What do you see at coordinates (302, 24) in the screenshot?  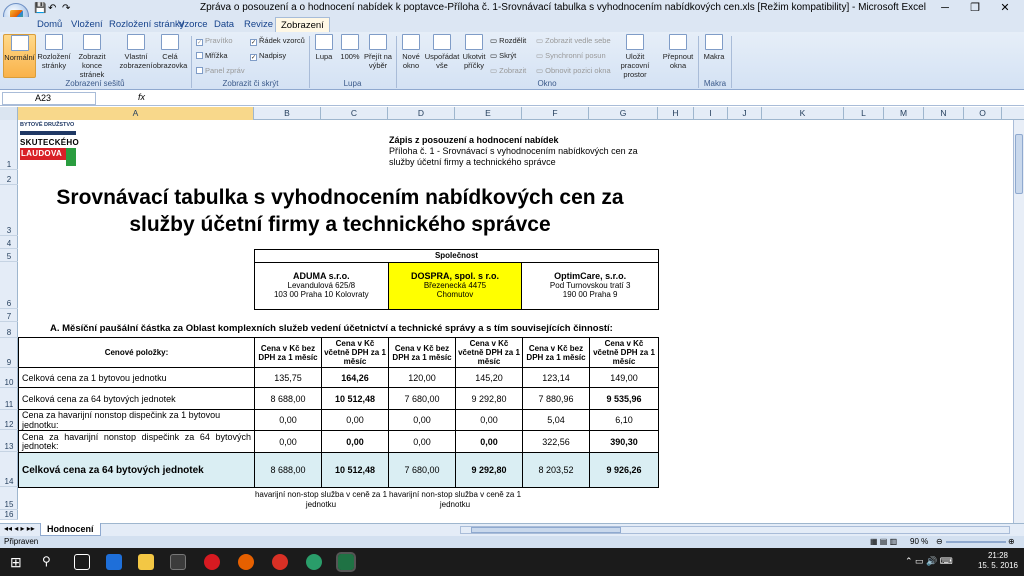 I see `tab-zobrazeni: Zobrazení` at bounding box center [302, 24].